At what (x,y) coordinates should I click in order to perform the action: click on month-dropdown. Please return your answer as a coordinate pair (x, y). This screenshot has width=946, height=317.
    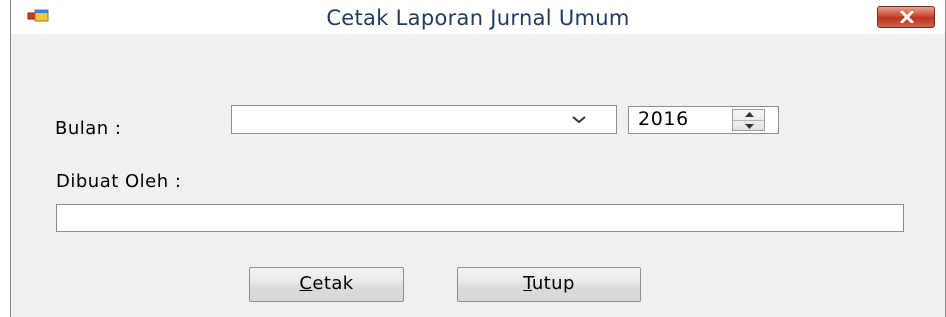
    Looking at the image, I should click on (424, 119).